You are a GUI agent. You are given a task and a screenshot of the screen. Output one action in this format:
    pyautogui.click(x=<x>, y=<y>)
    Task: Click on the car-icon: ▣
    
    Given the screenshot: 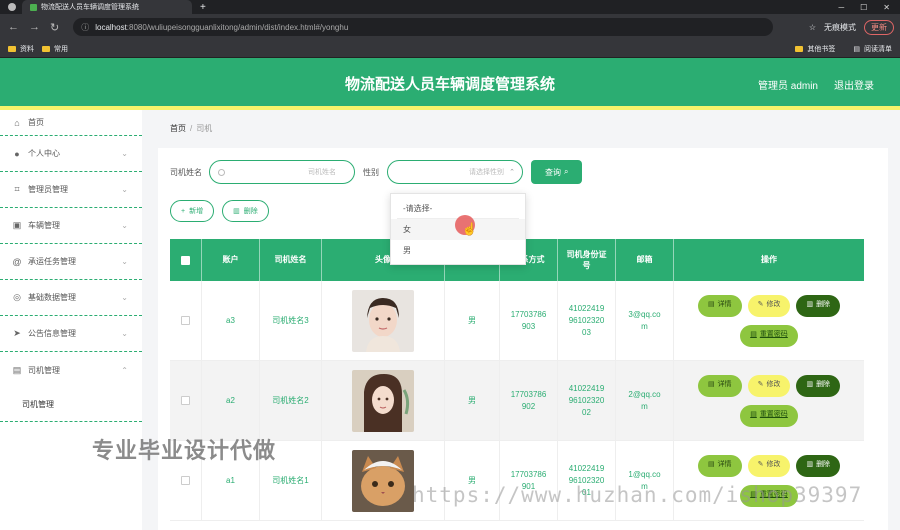 What is the action you would take?
    pyautogui.click(x=17, y=225)
    